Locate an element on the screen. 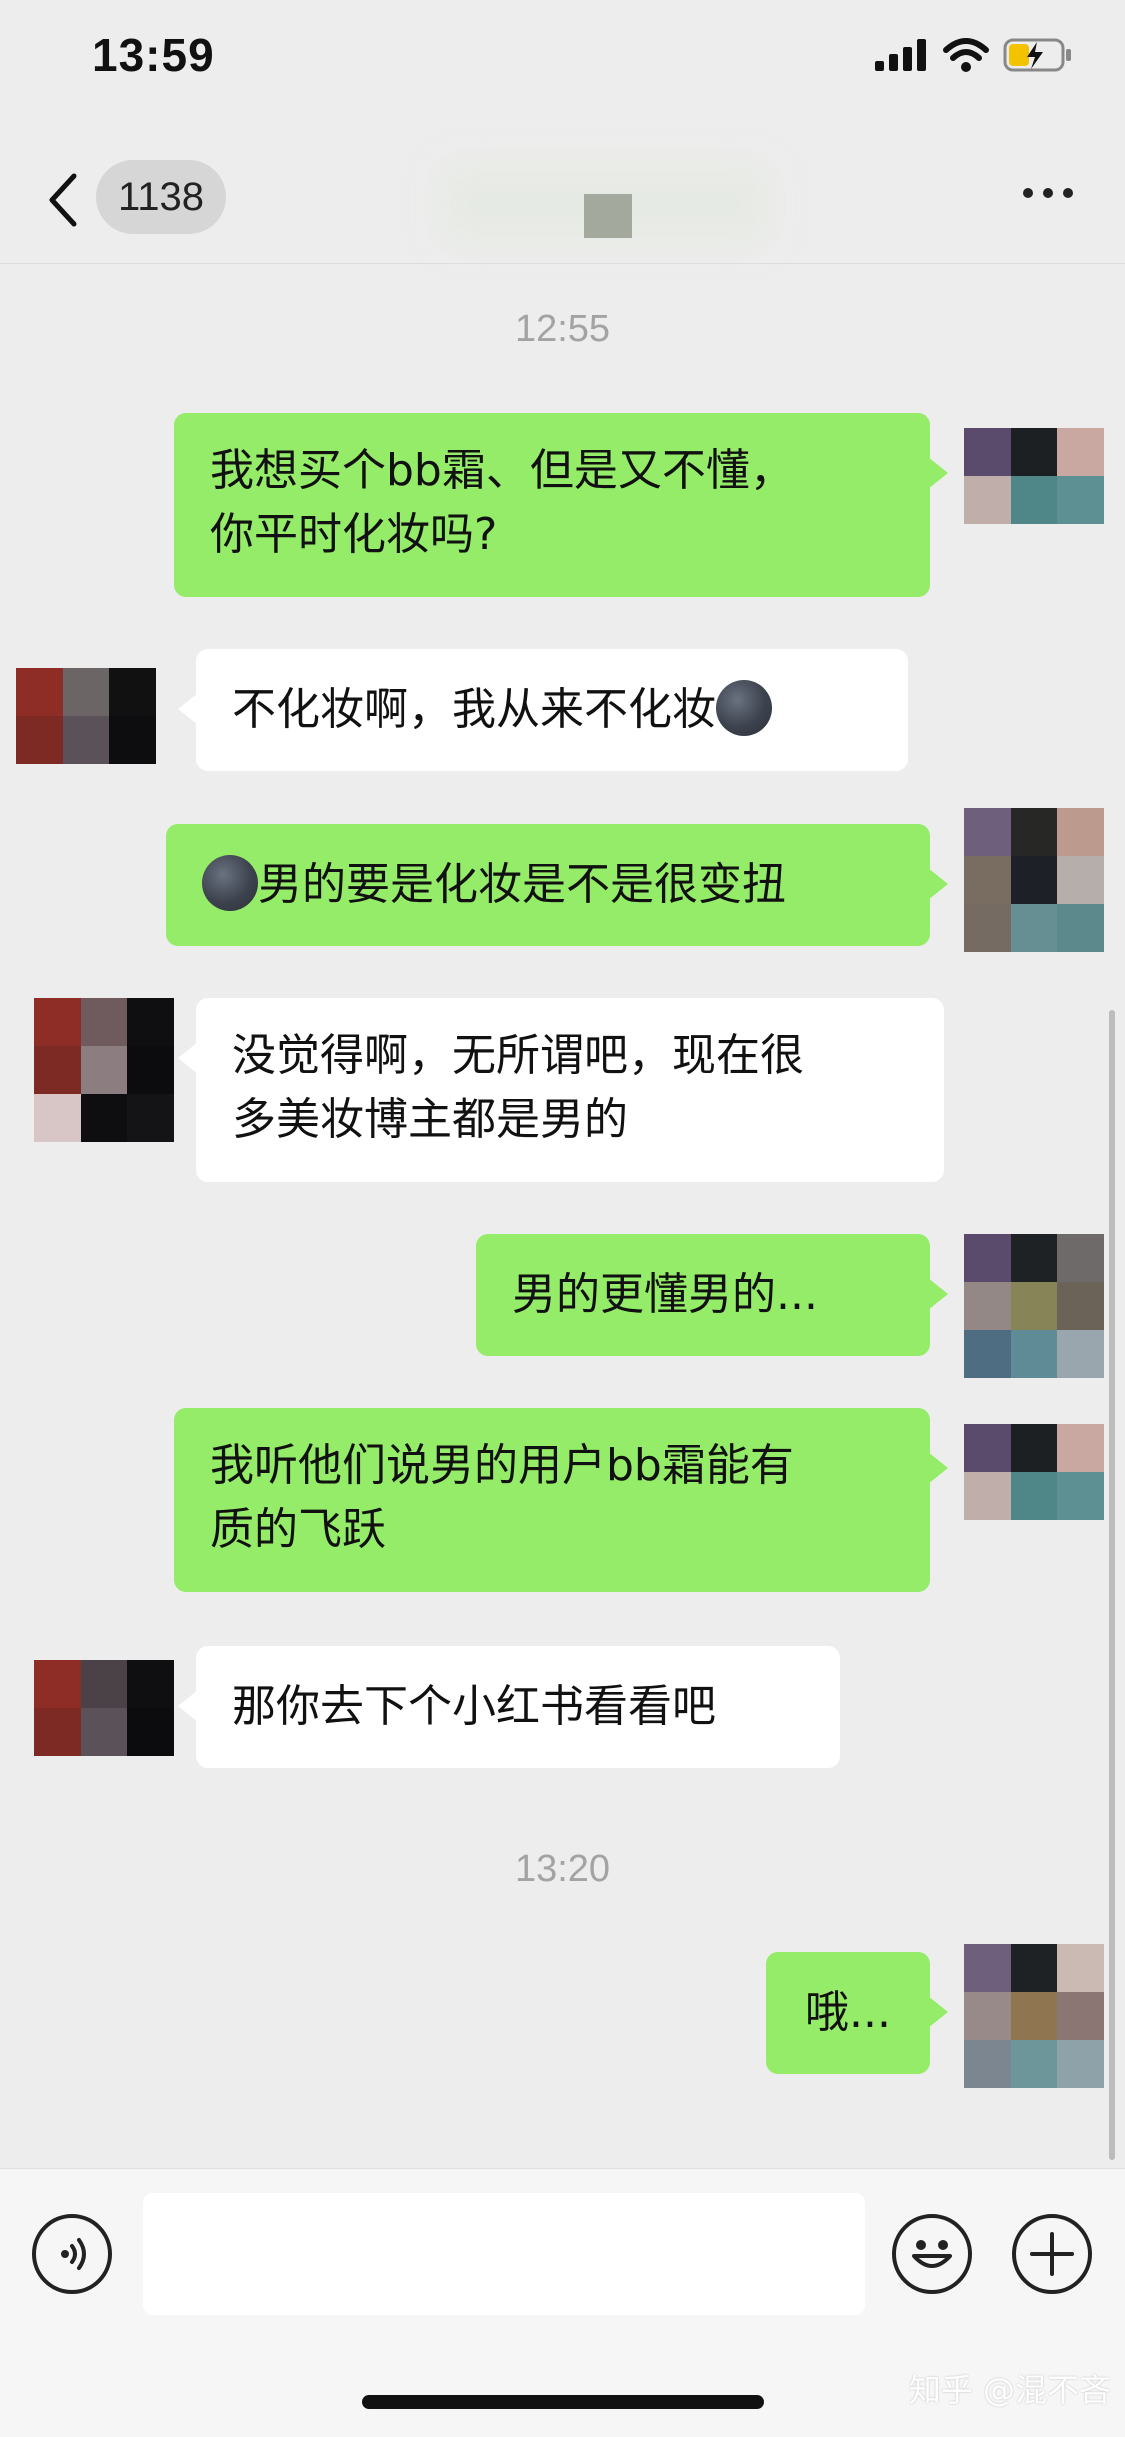 Image resolution: width=1125 pixels, height=2437 pixels. message-text: 那你去下个小红书看看吧 is located at coordinates (474, 1706).